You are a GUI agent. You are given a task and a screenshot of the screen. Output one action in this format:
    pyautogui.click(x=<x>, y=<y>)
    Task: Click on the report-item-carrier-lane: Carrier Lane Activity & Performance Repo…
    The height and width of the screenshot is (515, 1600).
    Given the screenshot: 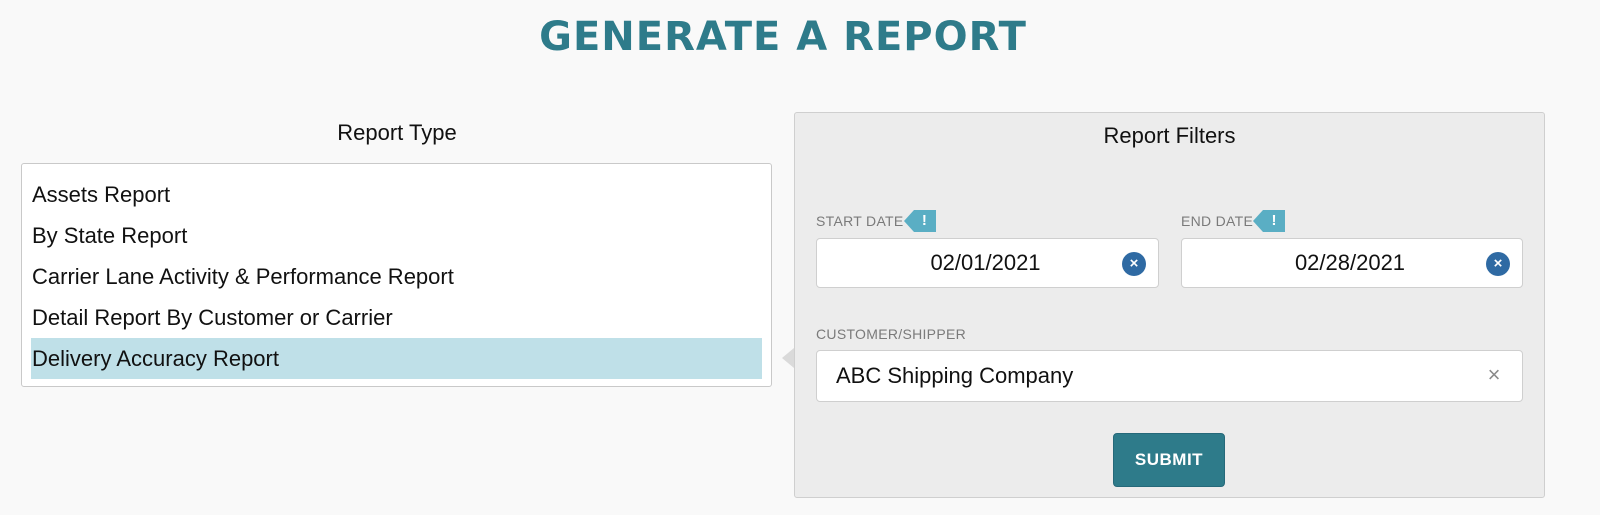 What is the action you would take?
    pyautogui.click(x=396, y=276)
    